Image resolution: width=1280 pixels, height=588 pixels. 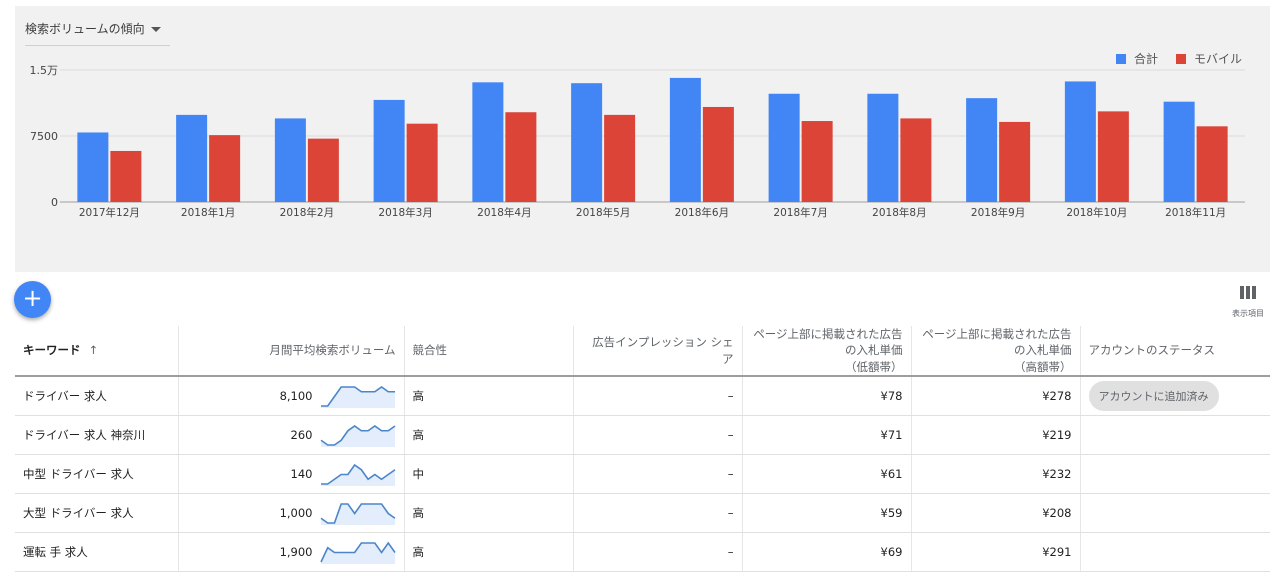 What do you see at coordinates (93, 350) in the screenshot?
I see `sort-arrow-icon: ↑` at bounding box center [93, 350].